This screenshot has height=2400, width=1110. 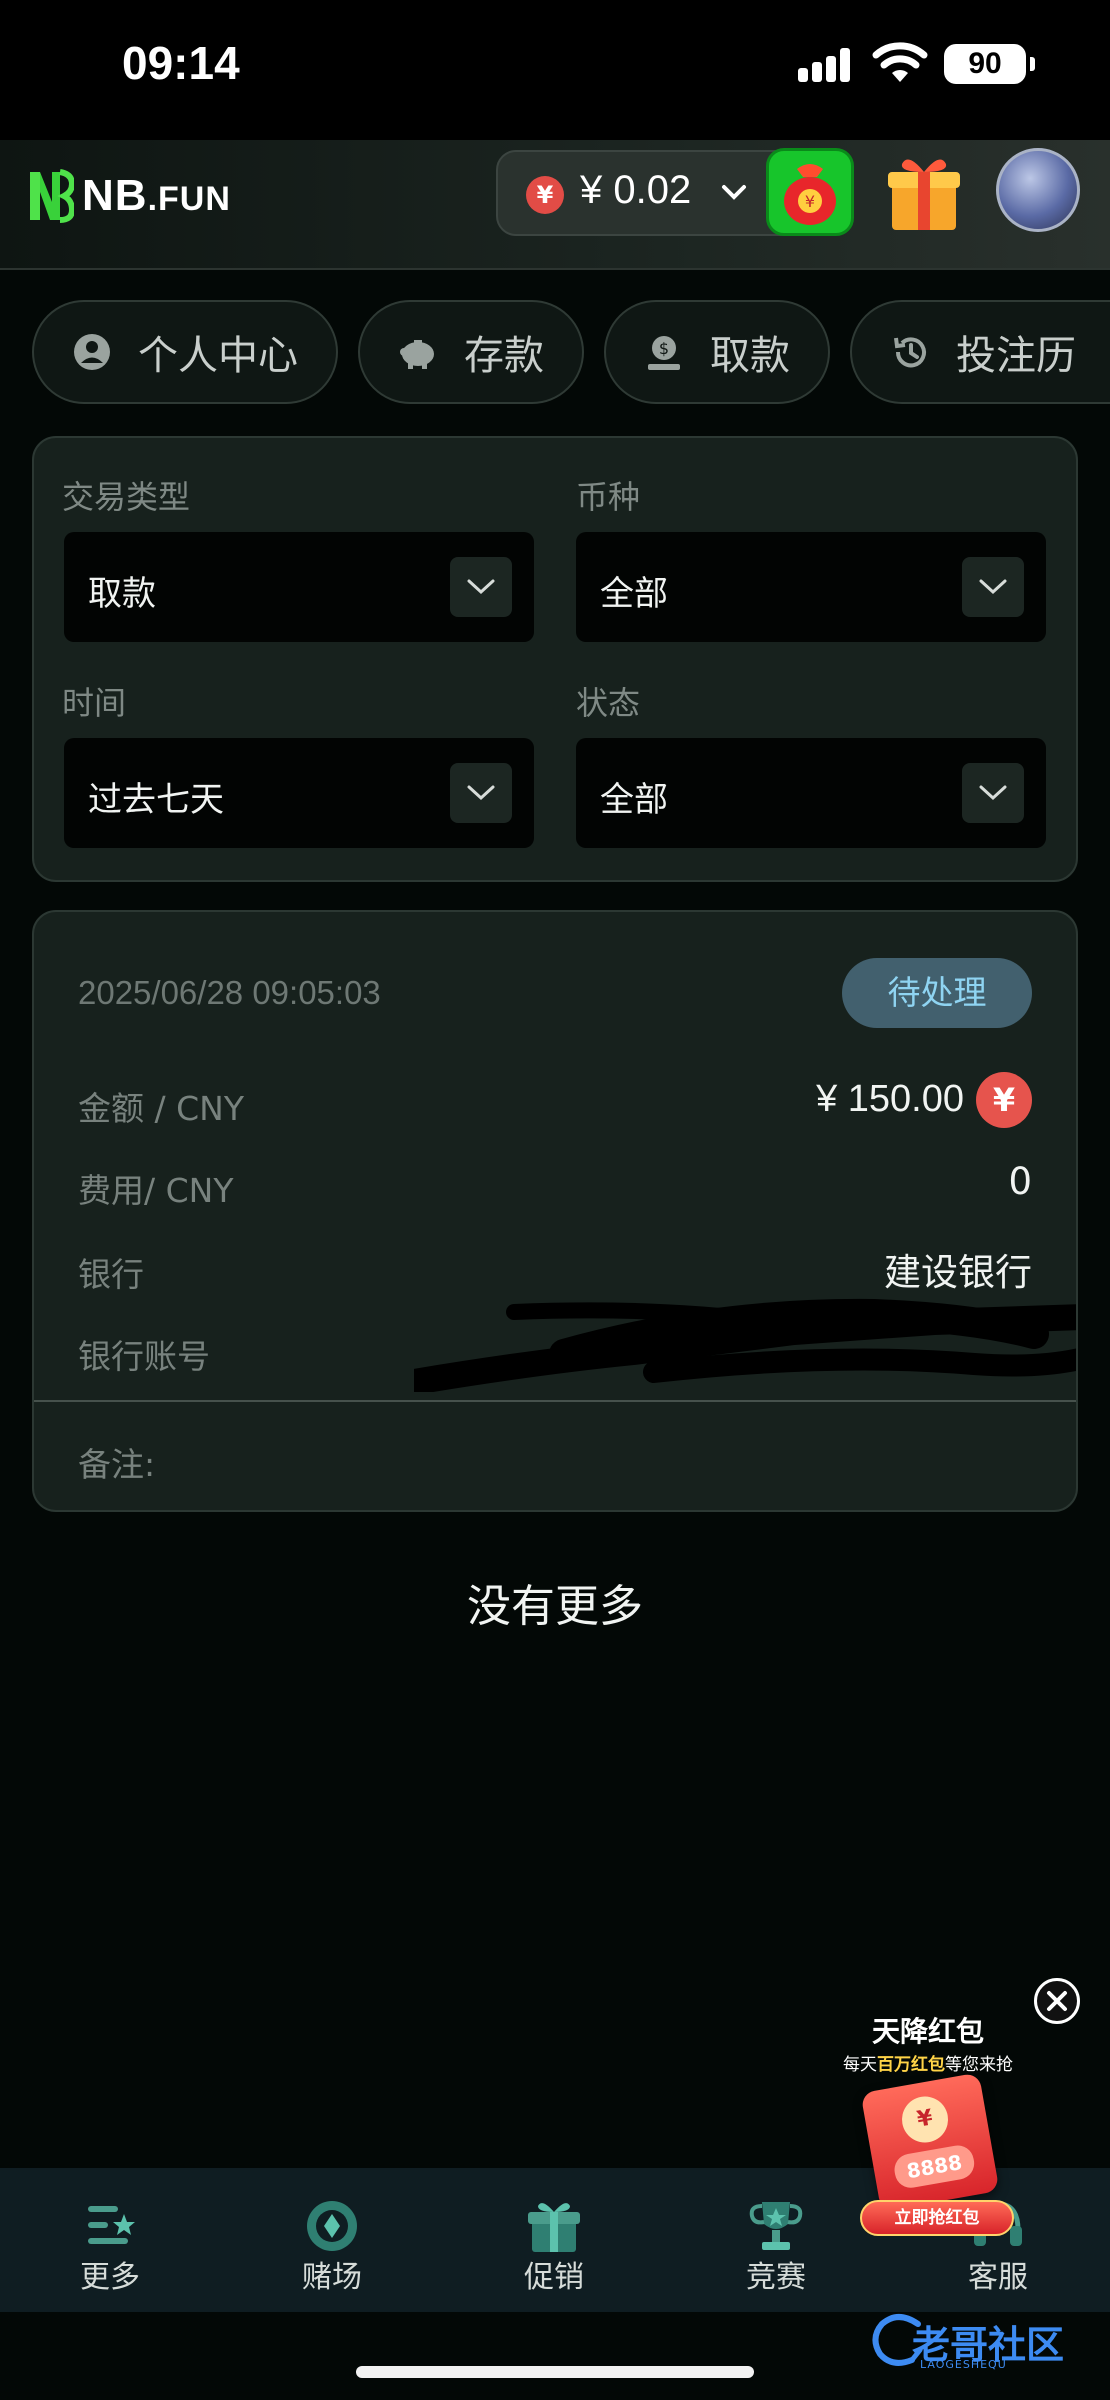 I want to click on nav-label: 竞赛, so click(x=776, y=2277).